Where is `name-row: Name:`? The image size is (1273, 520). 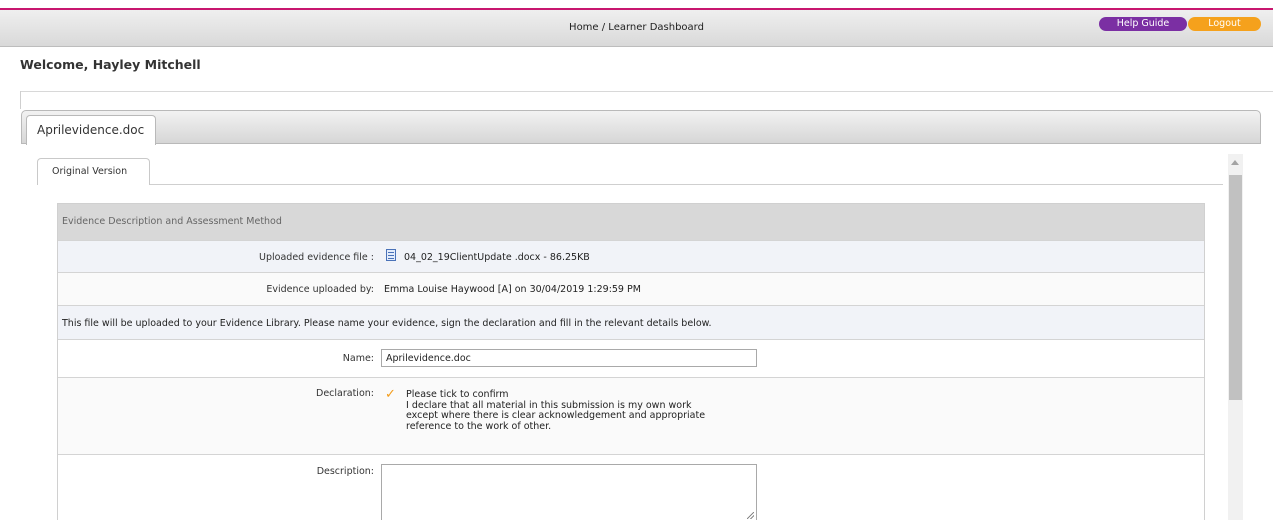
name-row: Name: is located at coordinates (631, 358).